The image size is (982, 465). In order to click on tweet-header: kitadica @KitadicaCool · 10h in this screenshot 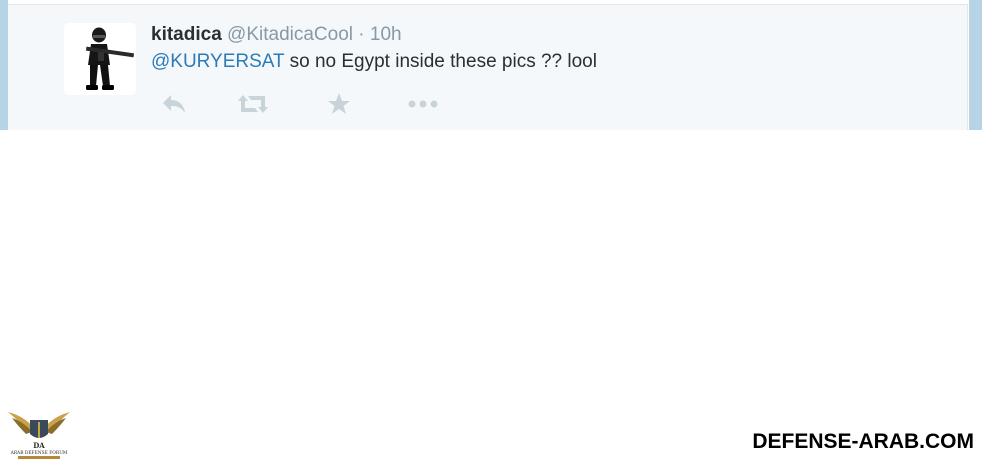, I will do `click(276, 35)`.